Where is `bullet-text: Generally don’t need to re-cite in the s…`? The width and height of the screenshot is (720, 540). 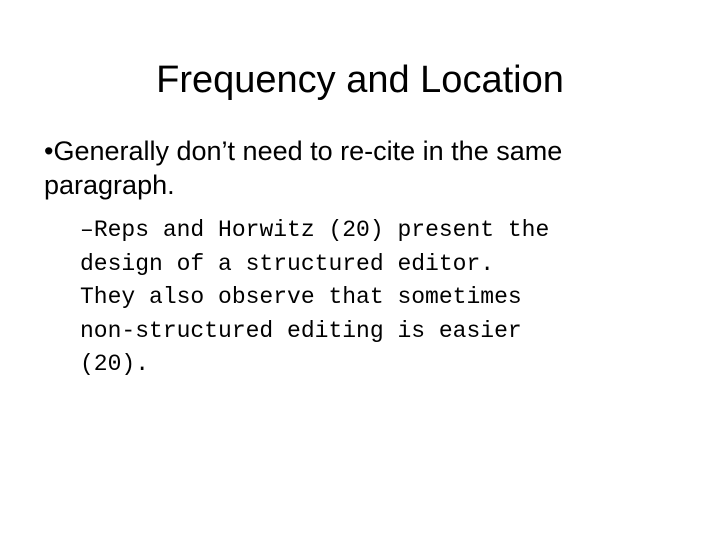
bullet-text: Generally don’t need to re-cite in the s… is located at coordinates (303, 168).